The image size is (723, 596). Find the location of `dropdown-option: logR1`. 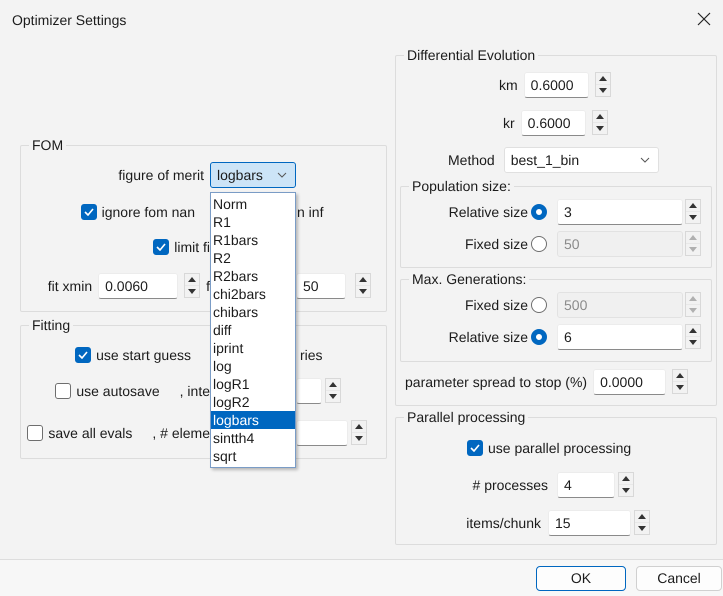

dropdown-option: logR1 is located at coordinates (253, 383).